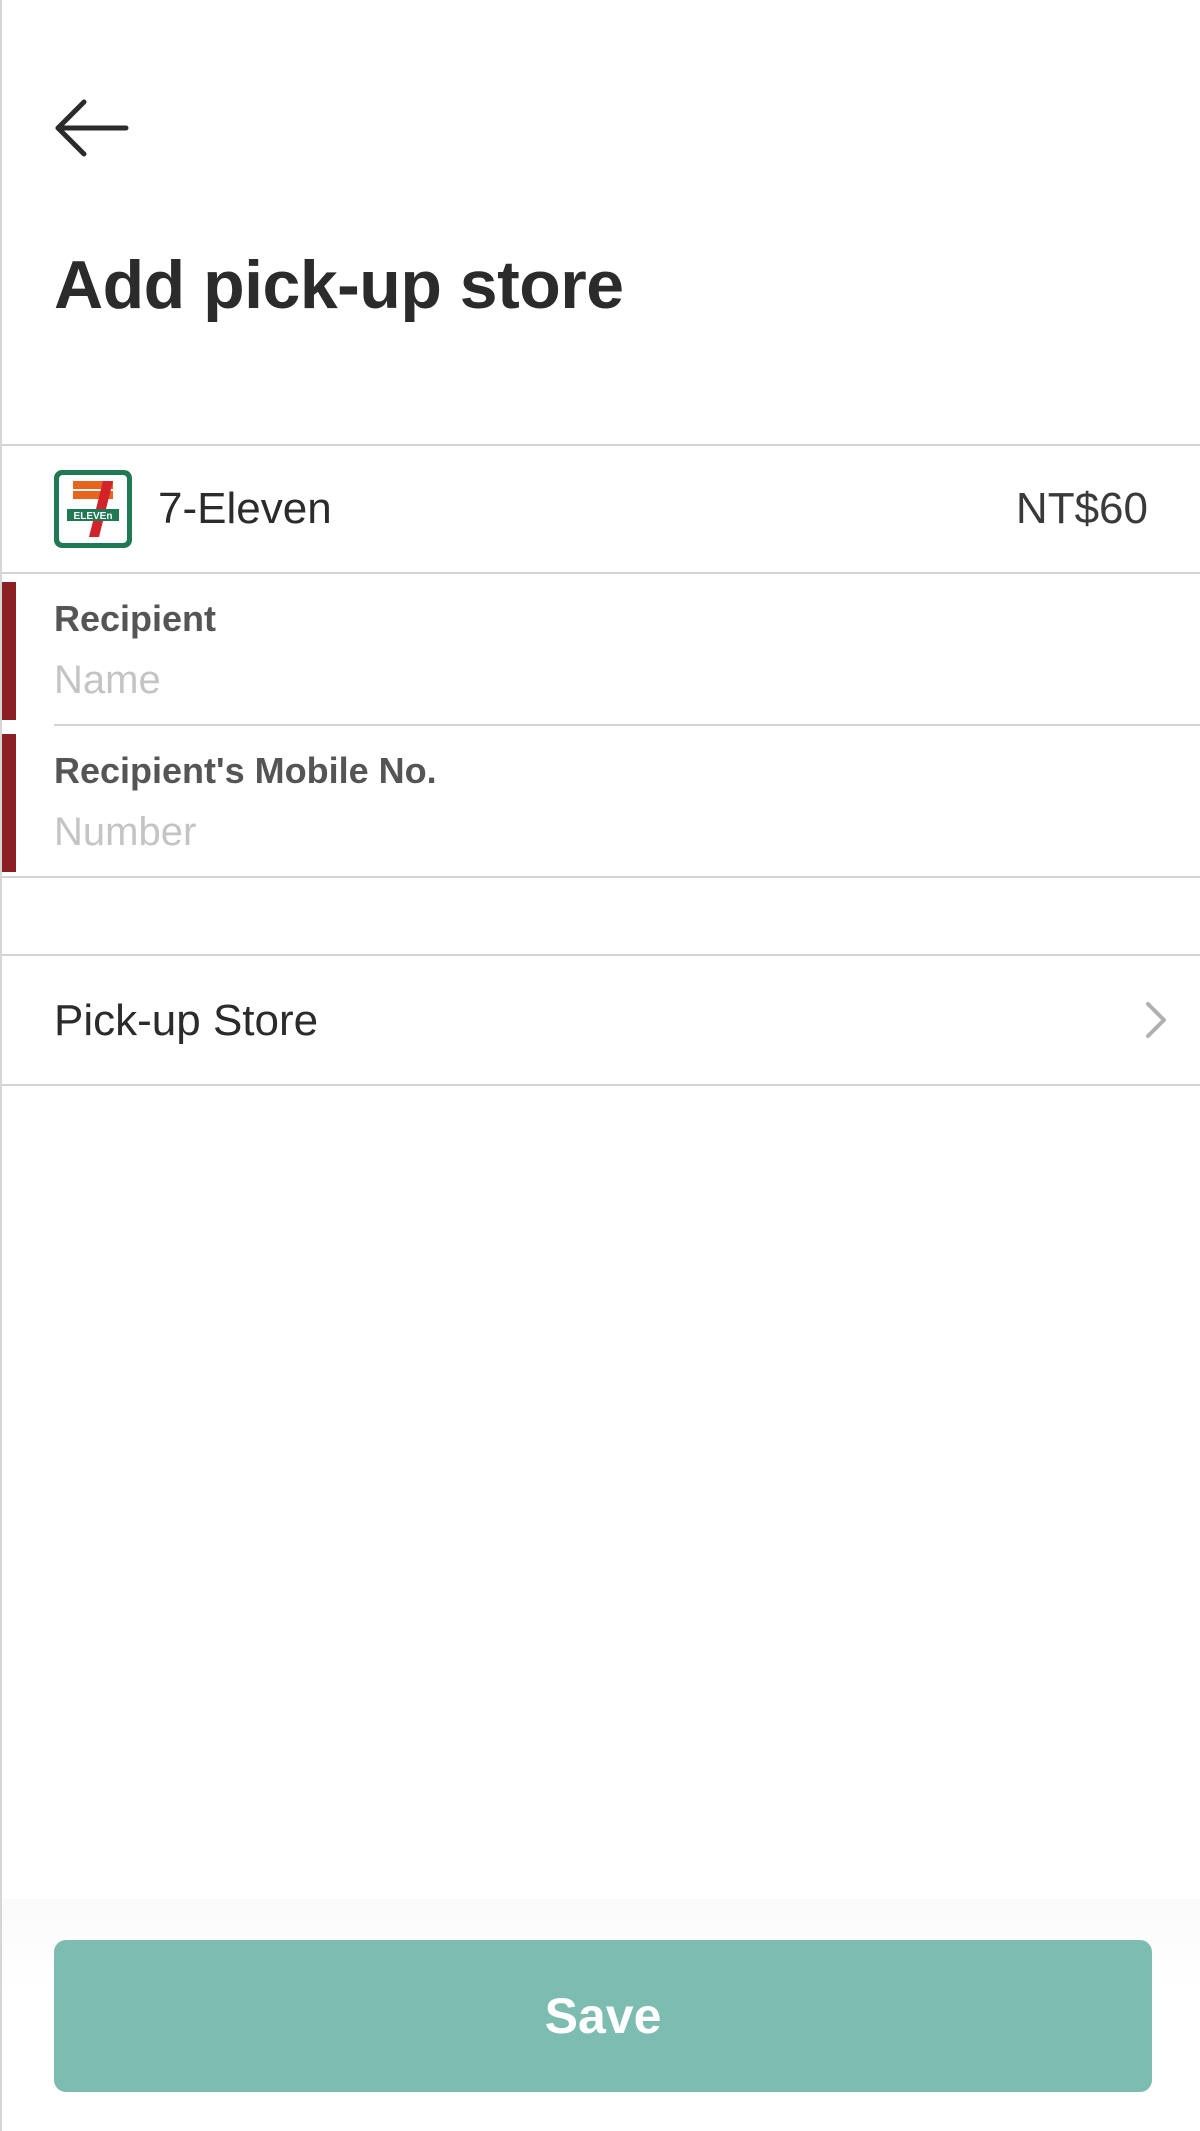 This screenshot has width=1200, height=2131. What do you see at coordinates (186, 1020) in the screenshot?
I see `pickup-store-label: Pick-up Store` at bounding box center [186, 1020].